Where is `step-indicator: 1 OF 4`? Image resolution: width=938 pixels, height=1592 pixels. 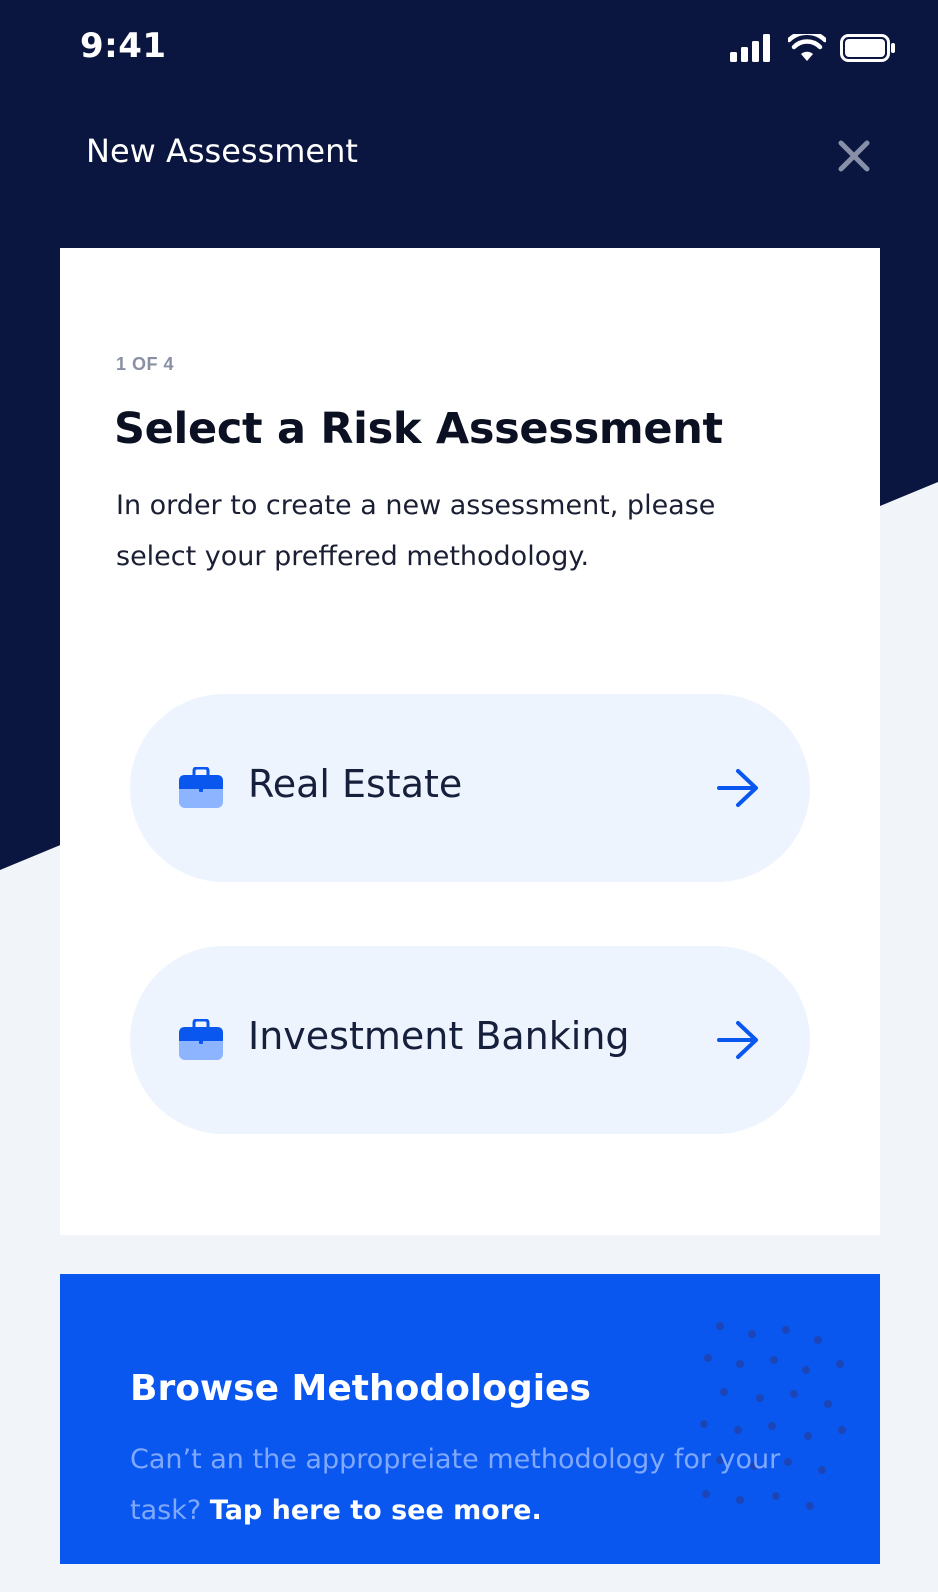 step-indicator: 1 OF 4 is located at coordinates (145, 364).